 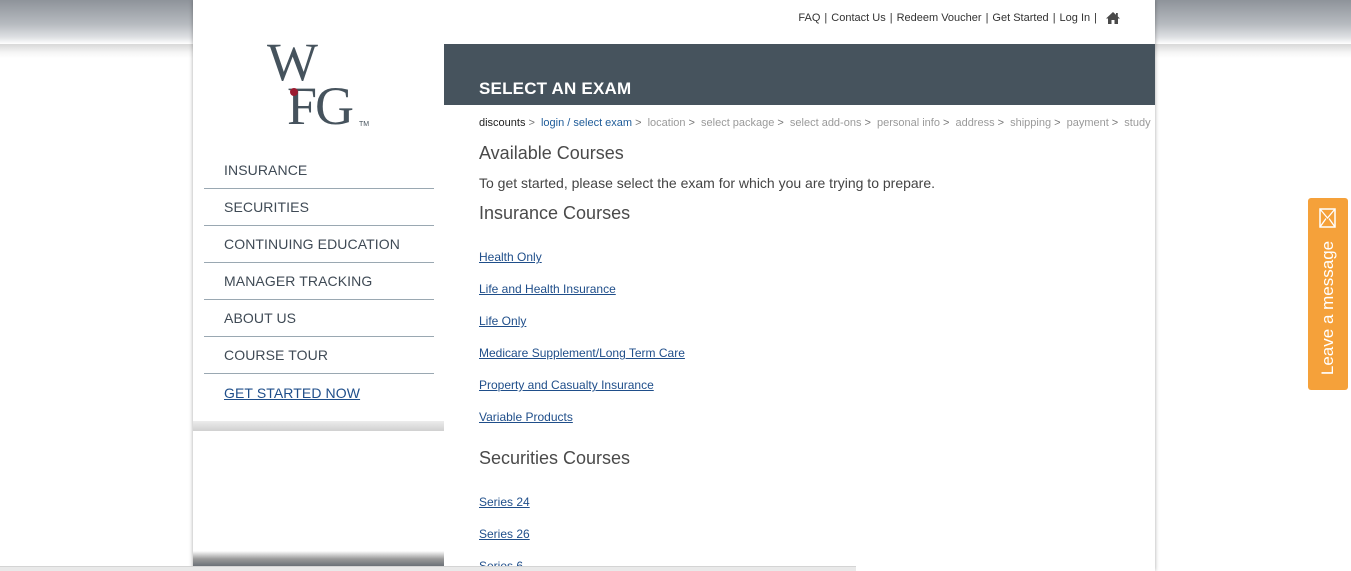 I want to click on leave-a-message-tab: Leave a message, so click(x=1328, y=294).